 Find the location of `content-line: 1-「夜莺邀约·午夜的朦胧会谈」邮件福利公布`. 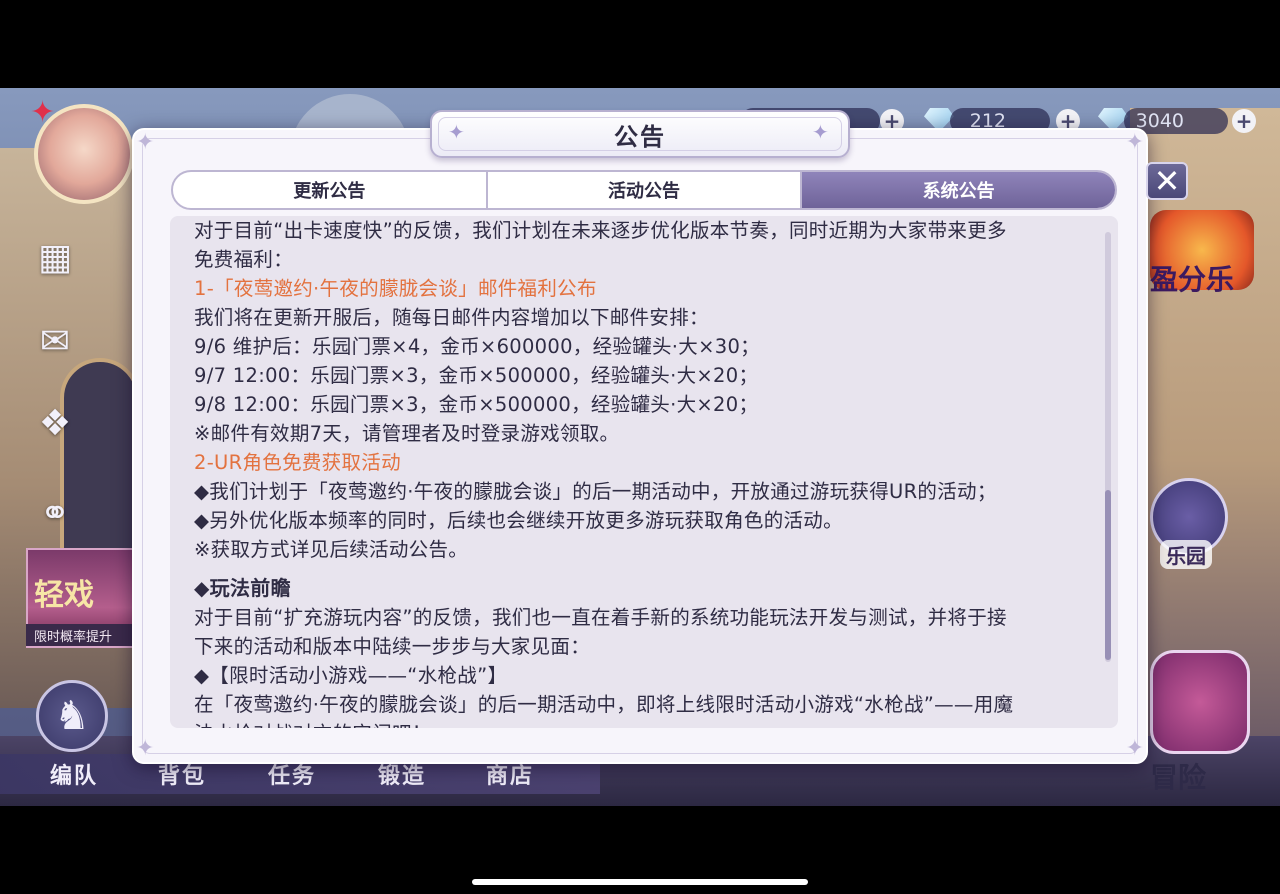

content-line: 1-「夜莺邀约·午夜的朦胧会谈」邮件福利公布 is located at coordinates (395, 288).